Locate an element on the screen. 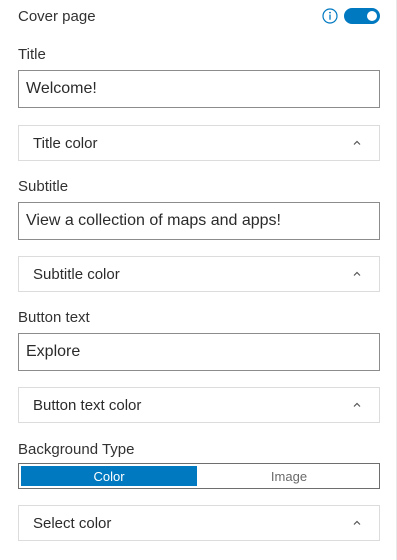 This screenshot has height=560, width=397. subtitle-color-label: Subtitle color is located at coordinates (76, 274).